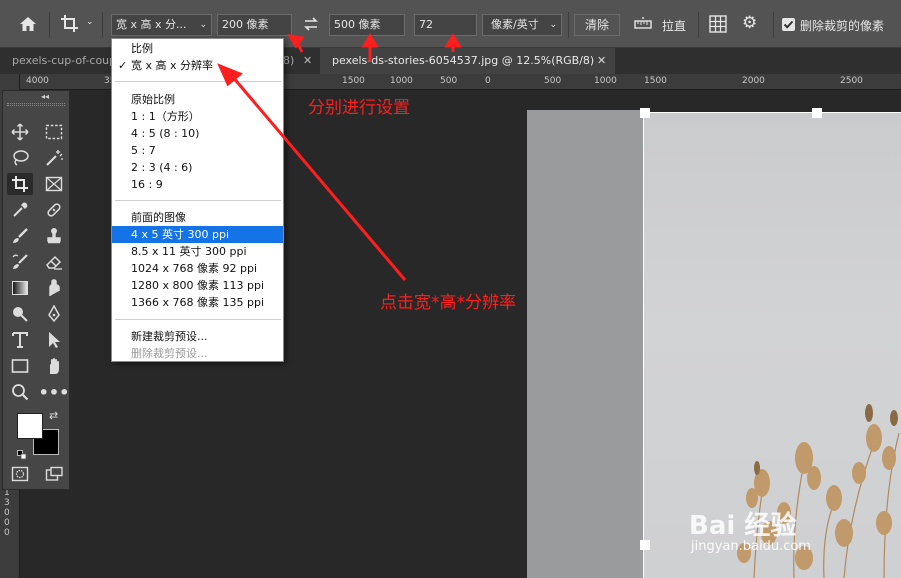 Image resolution: width=901 pixels, height=578 pixels. I want to click on annotation-click-wxh: 点击宽*高*分辨率, so click(448, 303).